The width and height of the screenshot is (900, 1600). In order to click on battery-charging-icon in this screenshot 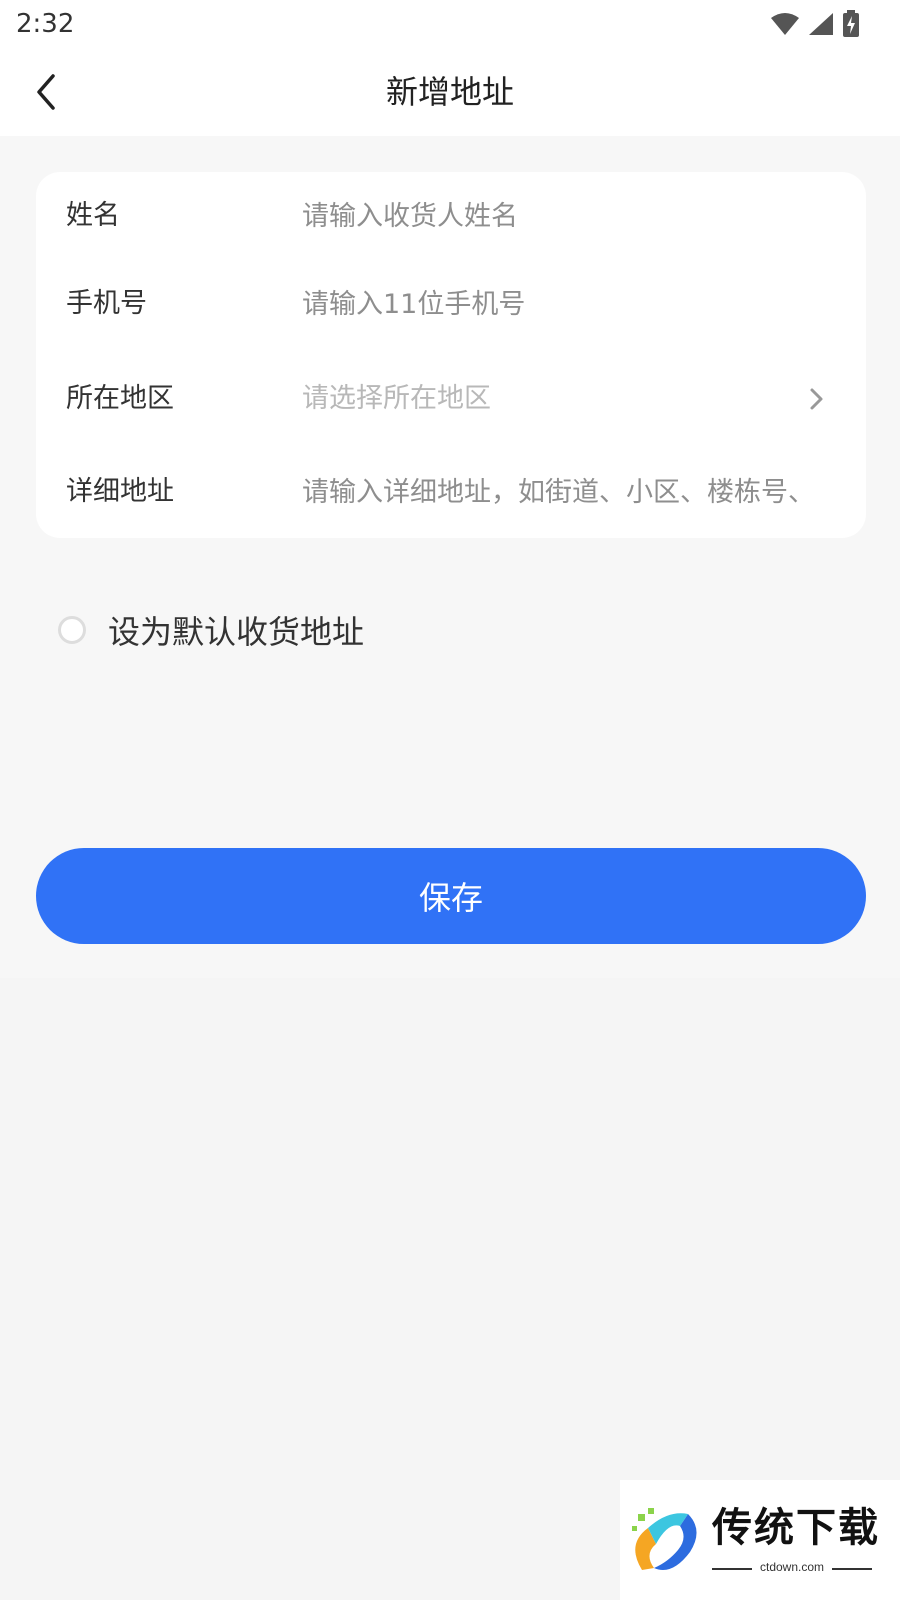, I will do `click(851, 23)`.